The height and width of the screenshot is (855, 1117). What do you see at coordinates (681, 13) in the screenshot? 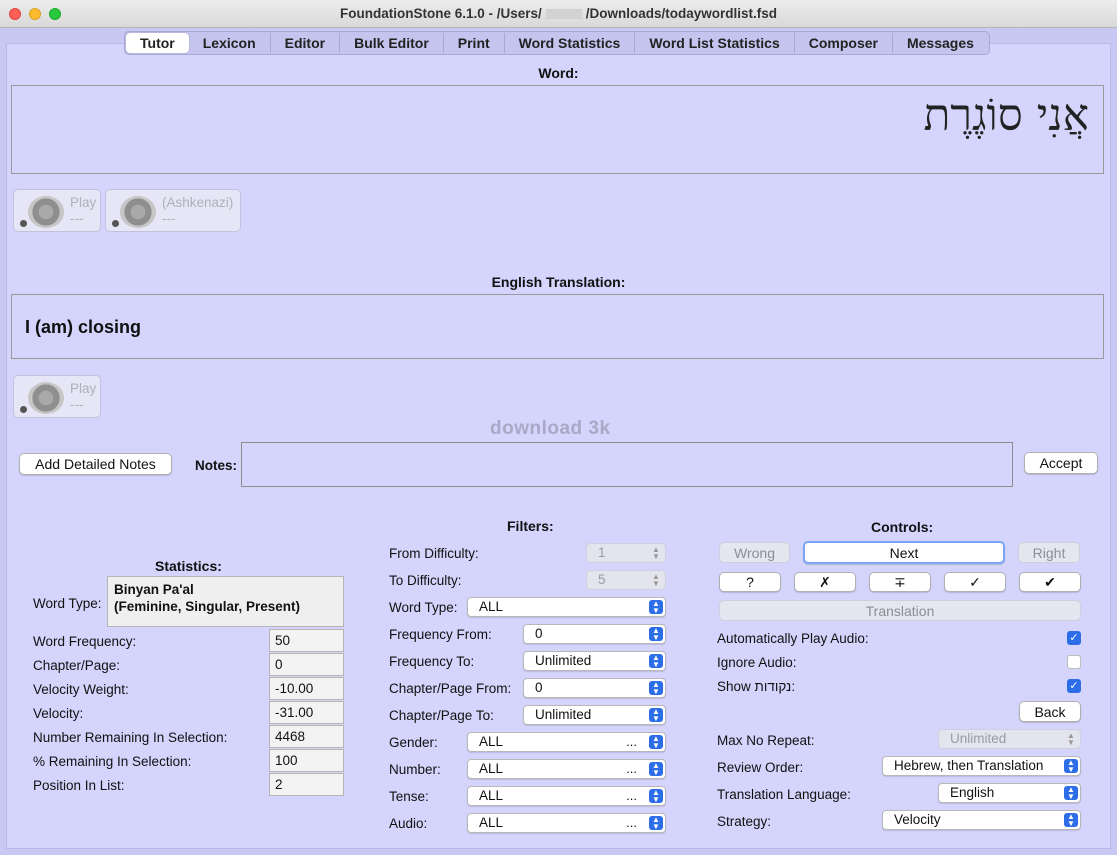
I see `window-title-path: /Downloads/todaywordlist.fsd` at bounding box center [681, 13].